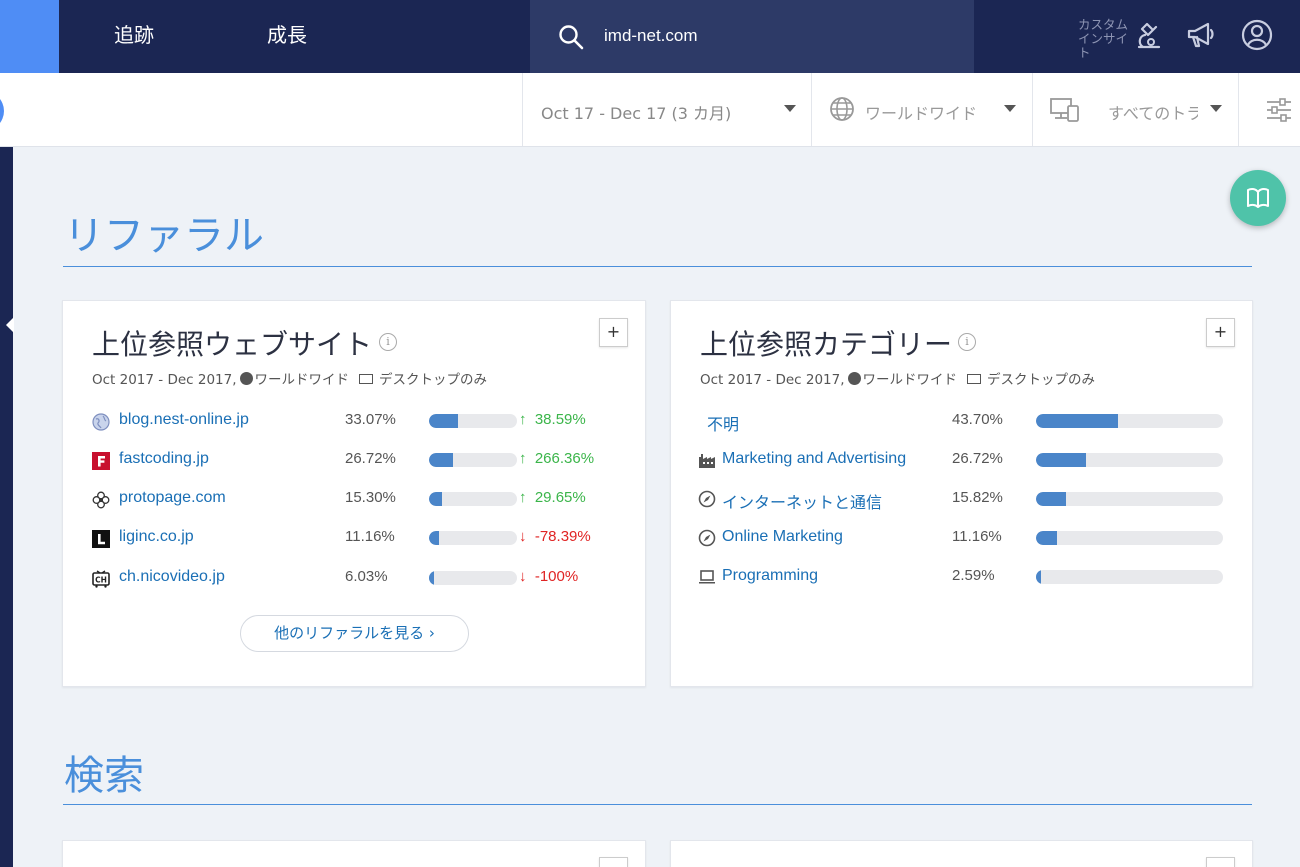  I want to click on referral-section-title: リファラル, so click(164, 236).